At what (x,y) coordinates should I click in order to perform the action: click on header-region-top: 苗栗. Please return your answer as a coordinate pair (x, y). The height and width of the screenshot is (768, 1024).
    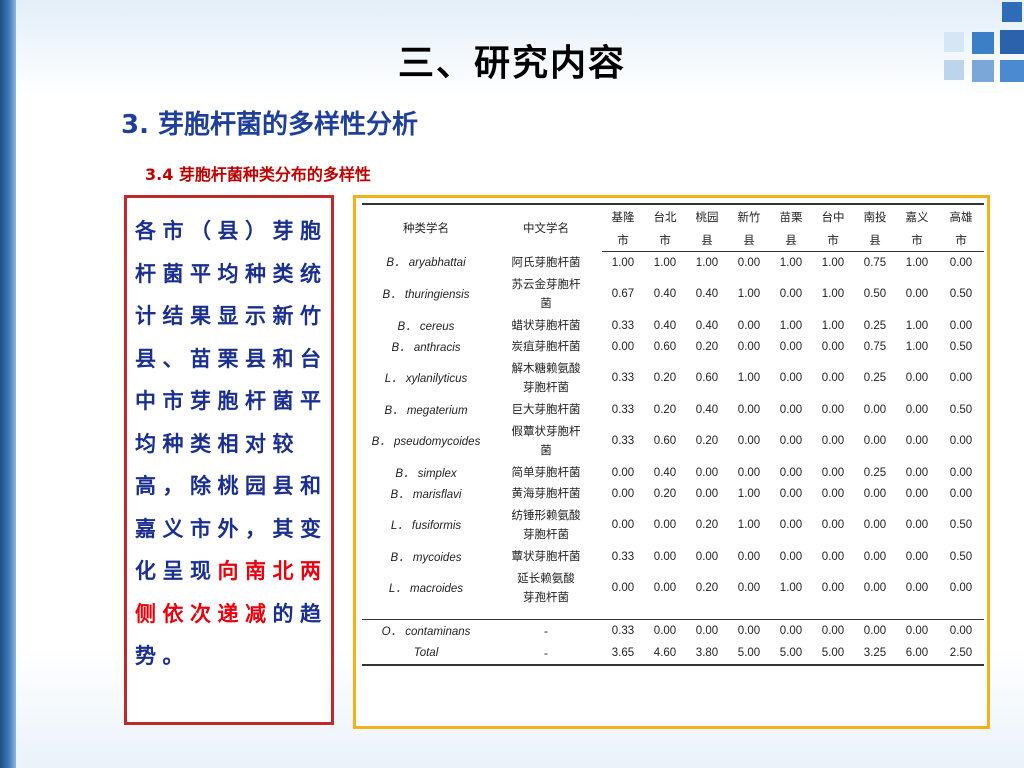
    Looking at the image, I should click on (791, 216).